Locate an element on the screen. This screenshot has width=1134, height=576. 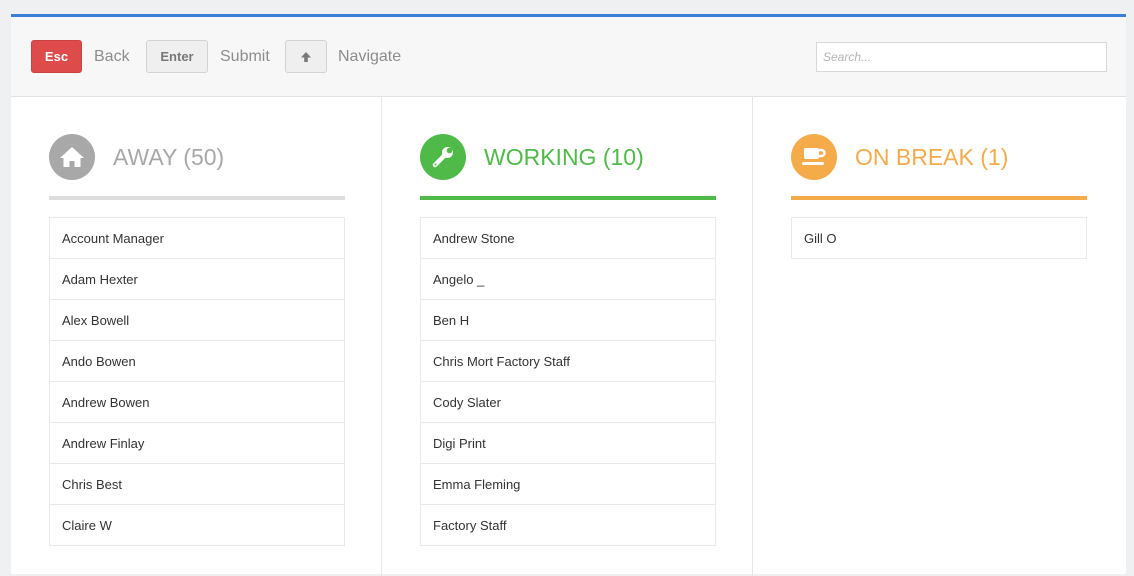
submit-label: Submit is located at coordinates (245, 56).